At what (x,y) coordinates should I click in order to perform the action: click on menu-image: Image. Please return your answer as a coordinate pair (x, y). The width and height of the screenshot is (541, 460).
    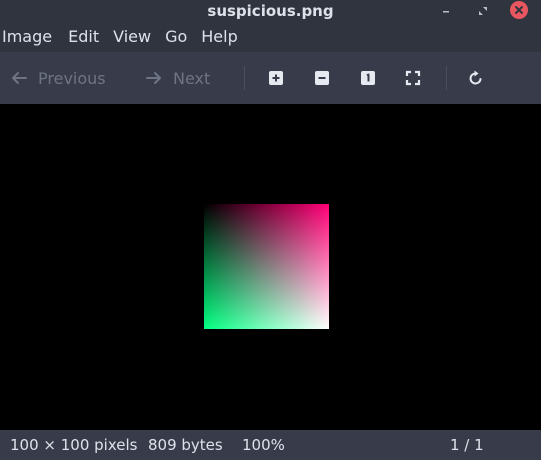
    Looking at the image, I should click on (30, 37).